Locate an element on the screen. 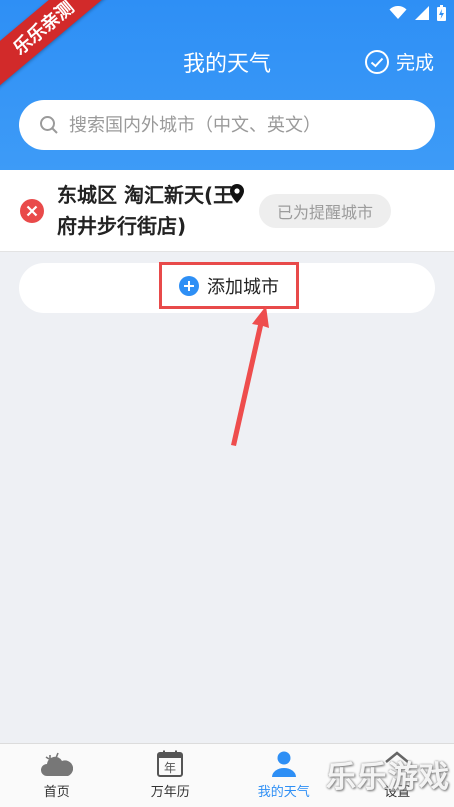 This screenshot has width=454, height=807. cloud-icon is located at coordinates (56, 764).